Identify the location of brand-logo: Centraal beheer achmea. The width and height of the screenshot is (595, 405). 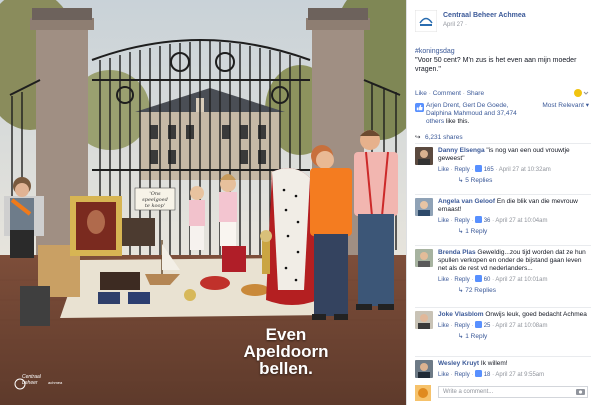
(35, 380).